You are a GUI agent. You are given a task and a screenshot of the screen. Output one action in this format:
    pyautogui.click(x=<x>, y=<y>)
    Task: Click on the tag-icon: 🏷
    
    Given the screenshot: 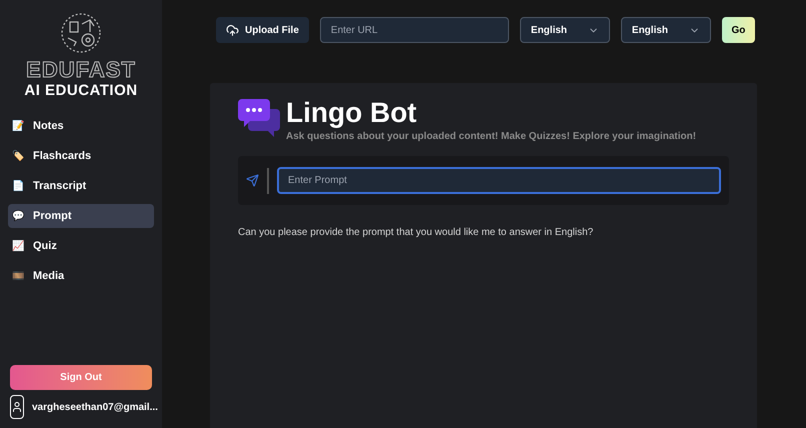 What is the action you would take?
    pyautogui.click(x=18, y=156)
    